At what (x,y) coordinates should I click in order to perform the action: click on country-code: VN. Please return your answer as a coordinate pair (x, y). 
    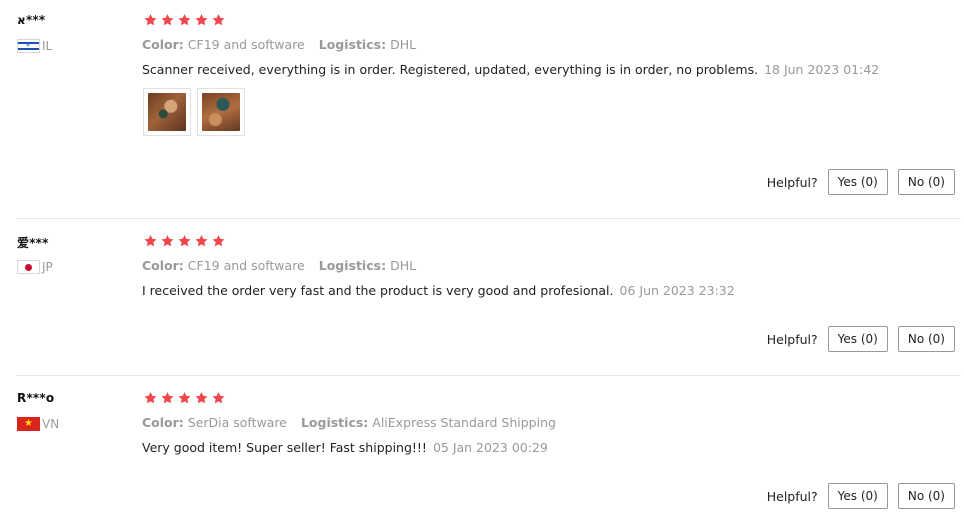
    Looking at the image, I should click on (51, 424).